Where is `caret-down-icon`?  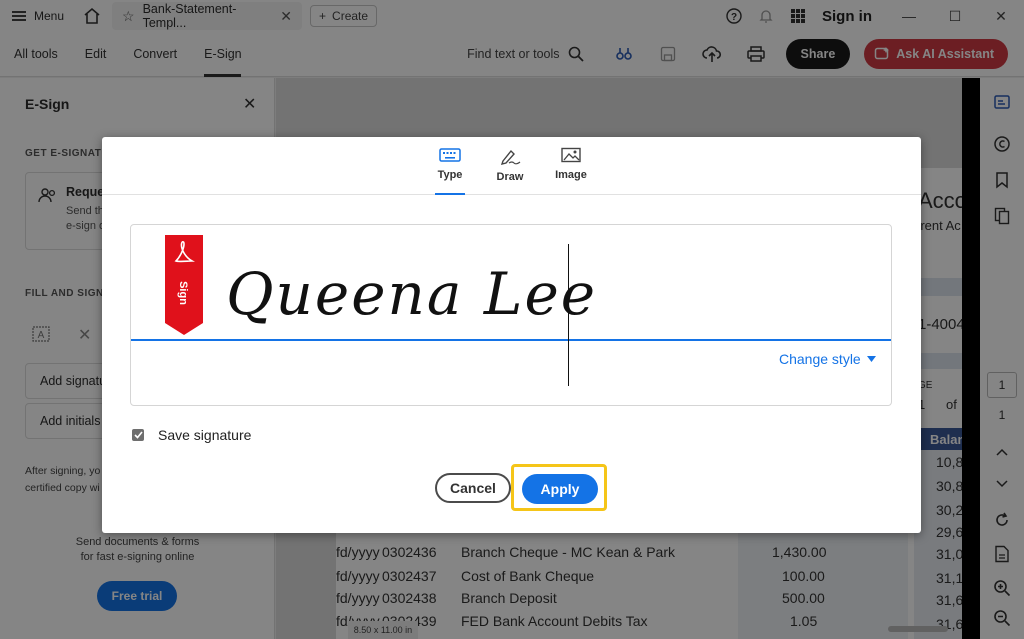
caret-down-icon is located at coordinates (871, 359).